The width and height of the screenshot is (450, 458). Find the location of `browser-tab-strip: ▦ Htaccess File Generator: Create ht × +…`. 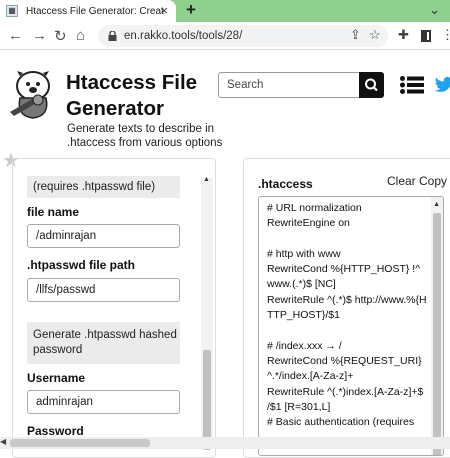

browser-tab-strip: ▦ Htaccess File Generator: Create ht × +… is located at coordinates (225, 11).